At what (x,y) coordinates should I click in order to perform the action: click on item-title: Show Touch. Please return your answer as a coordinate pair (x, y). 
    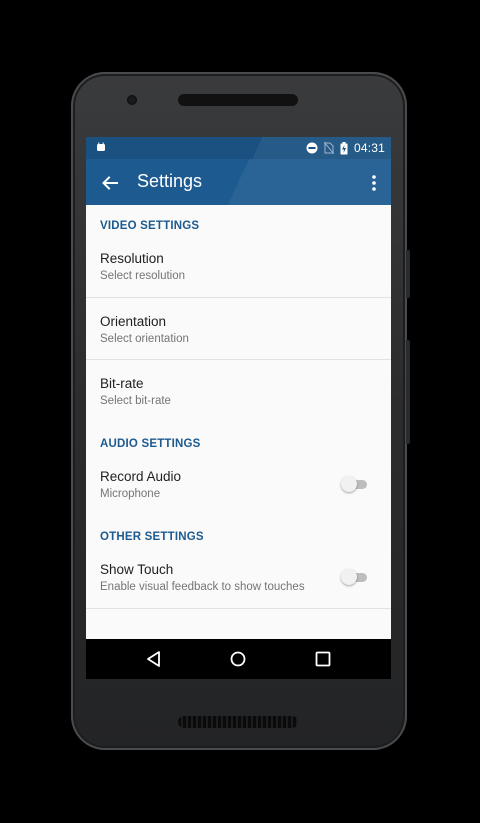
    Looking at the image, I should click on (137, 569).